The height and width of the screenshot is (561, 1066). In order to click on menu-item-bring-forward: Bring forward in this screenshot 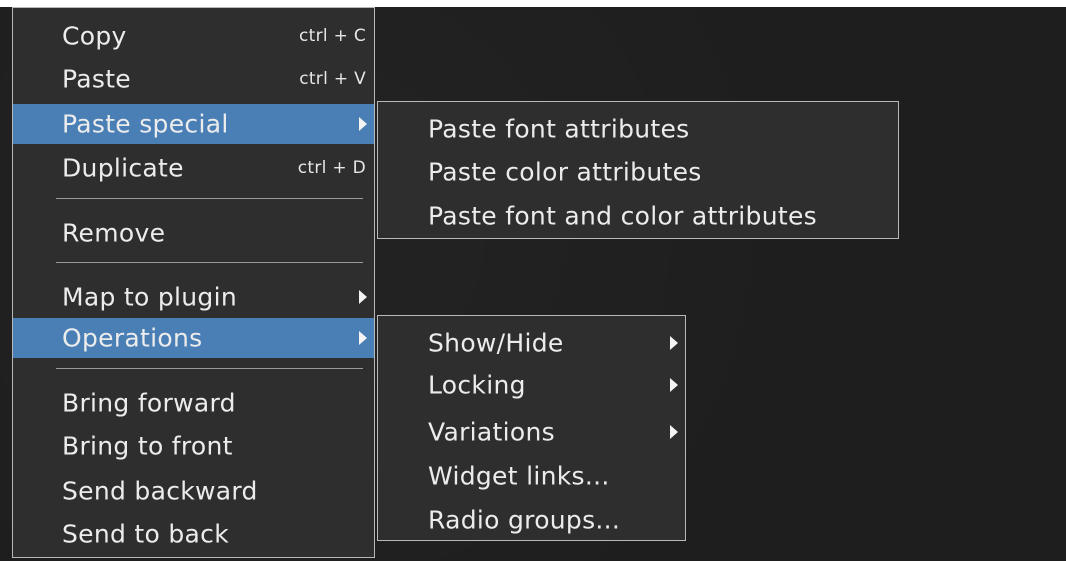, I will do `click(193, 403)`.